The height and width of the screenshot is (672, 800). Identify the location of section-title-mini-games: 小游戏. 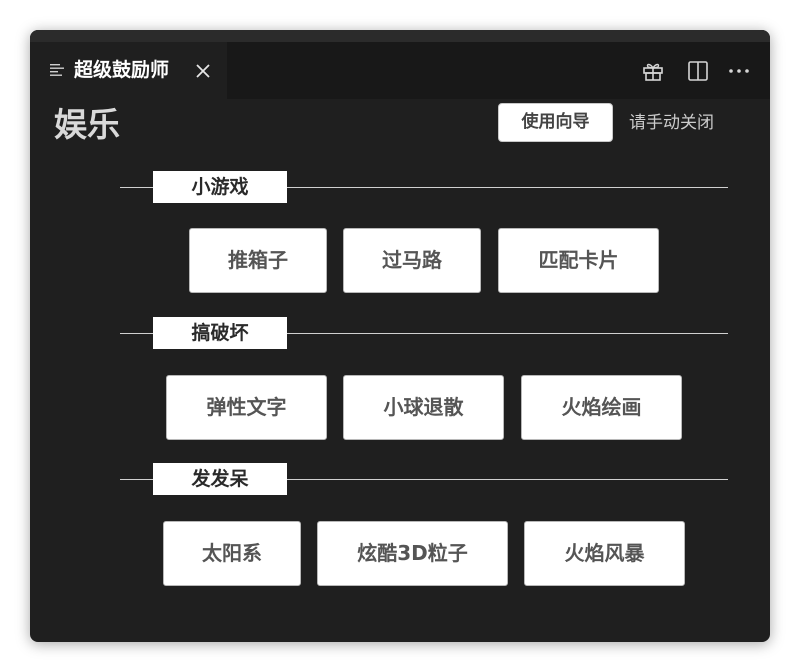
(220, 187).